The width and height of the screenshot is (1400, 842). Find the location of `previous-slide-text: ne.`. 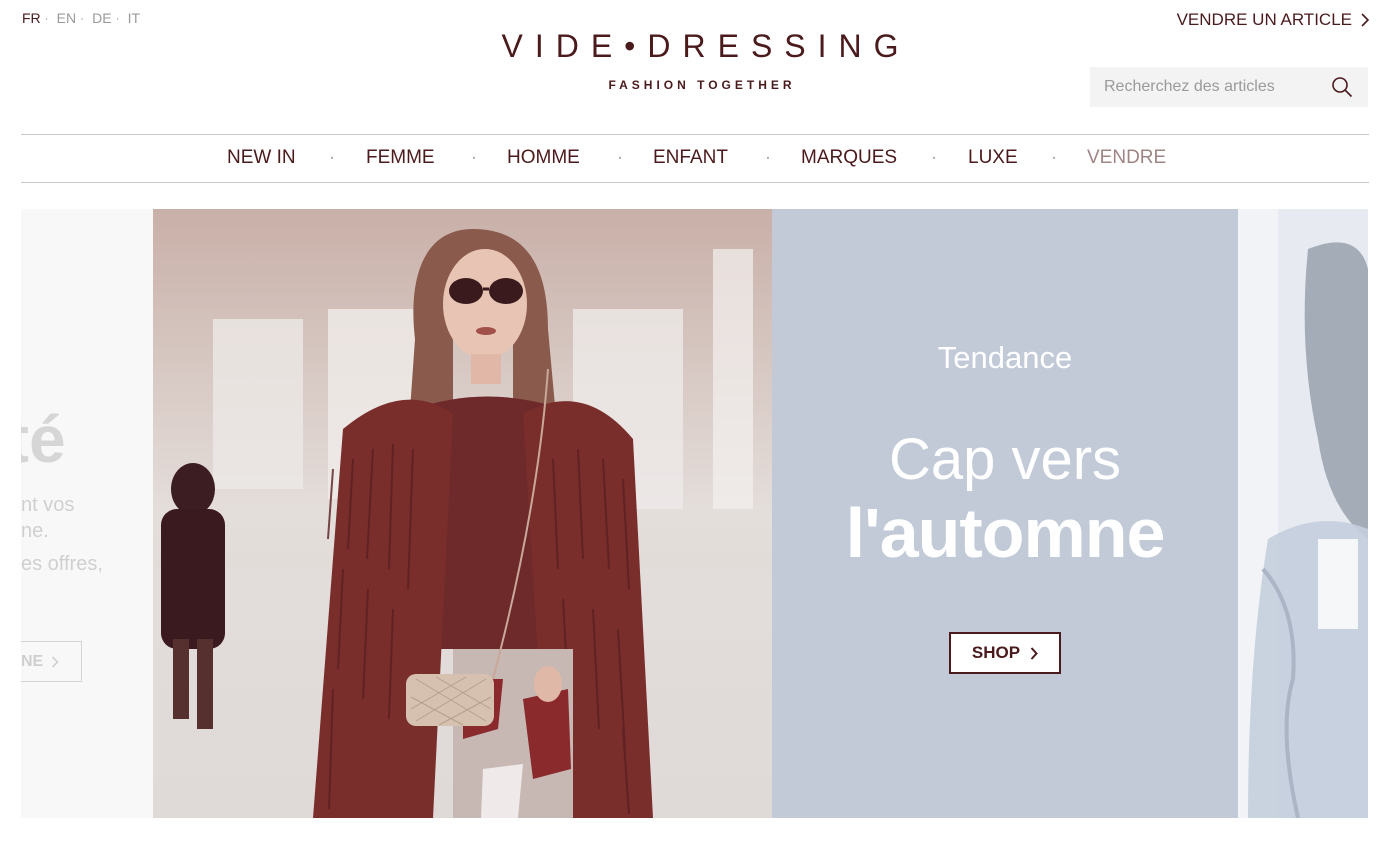

previous-slide-text: ne. is located at coordinates (35, 531).